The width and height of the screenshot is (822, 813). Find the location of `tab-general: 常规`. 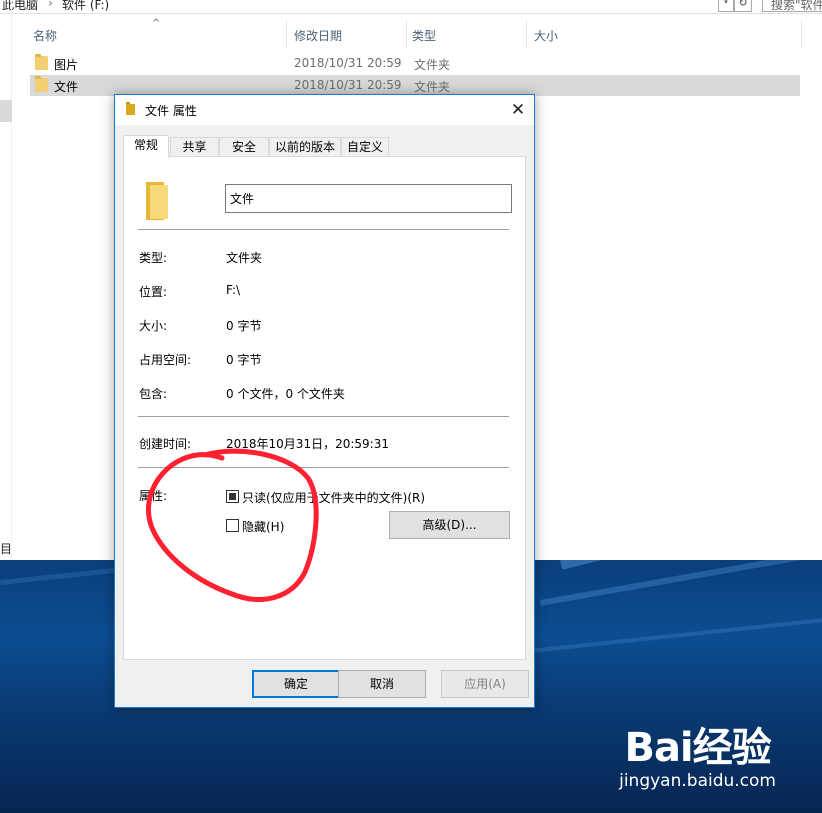

tab-general: 常规 is located at coordinates (146, 146).